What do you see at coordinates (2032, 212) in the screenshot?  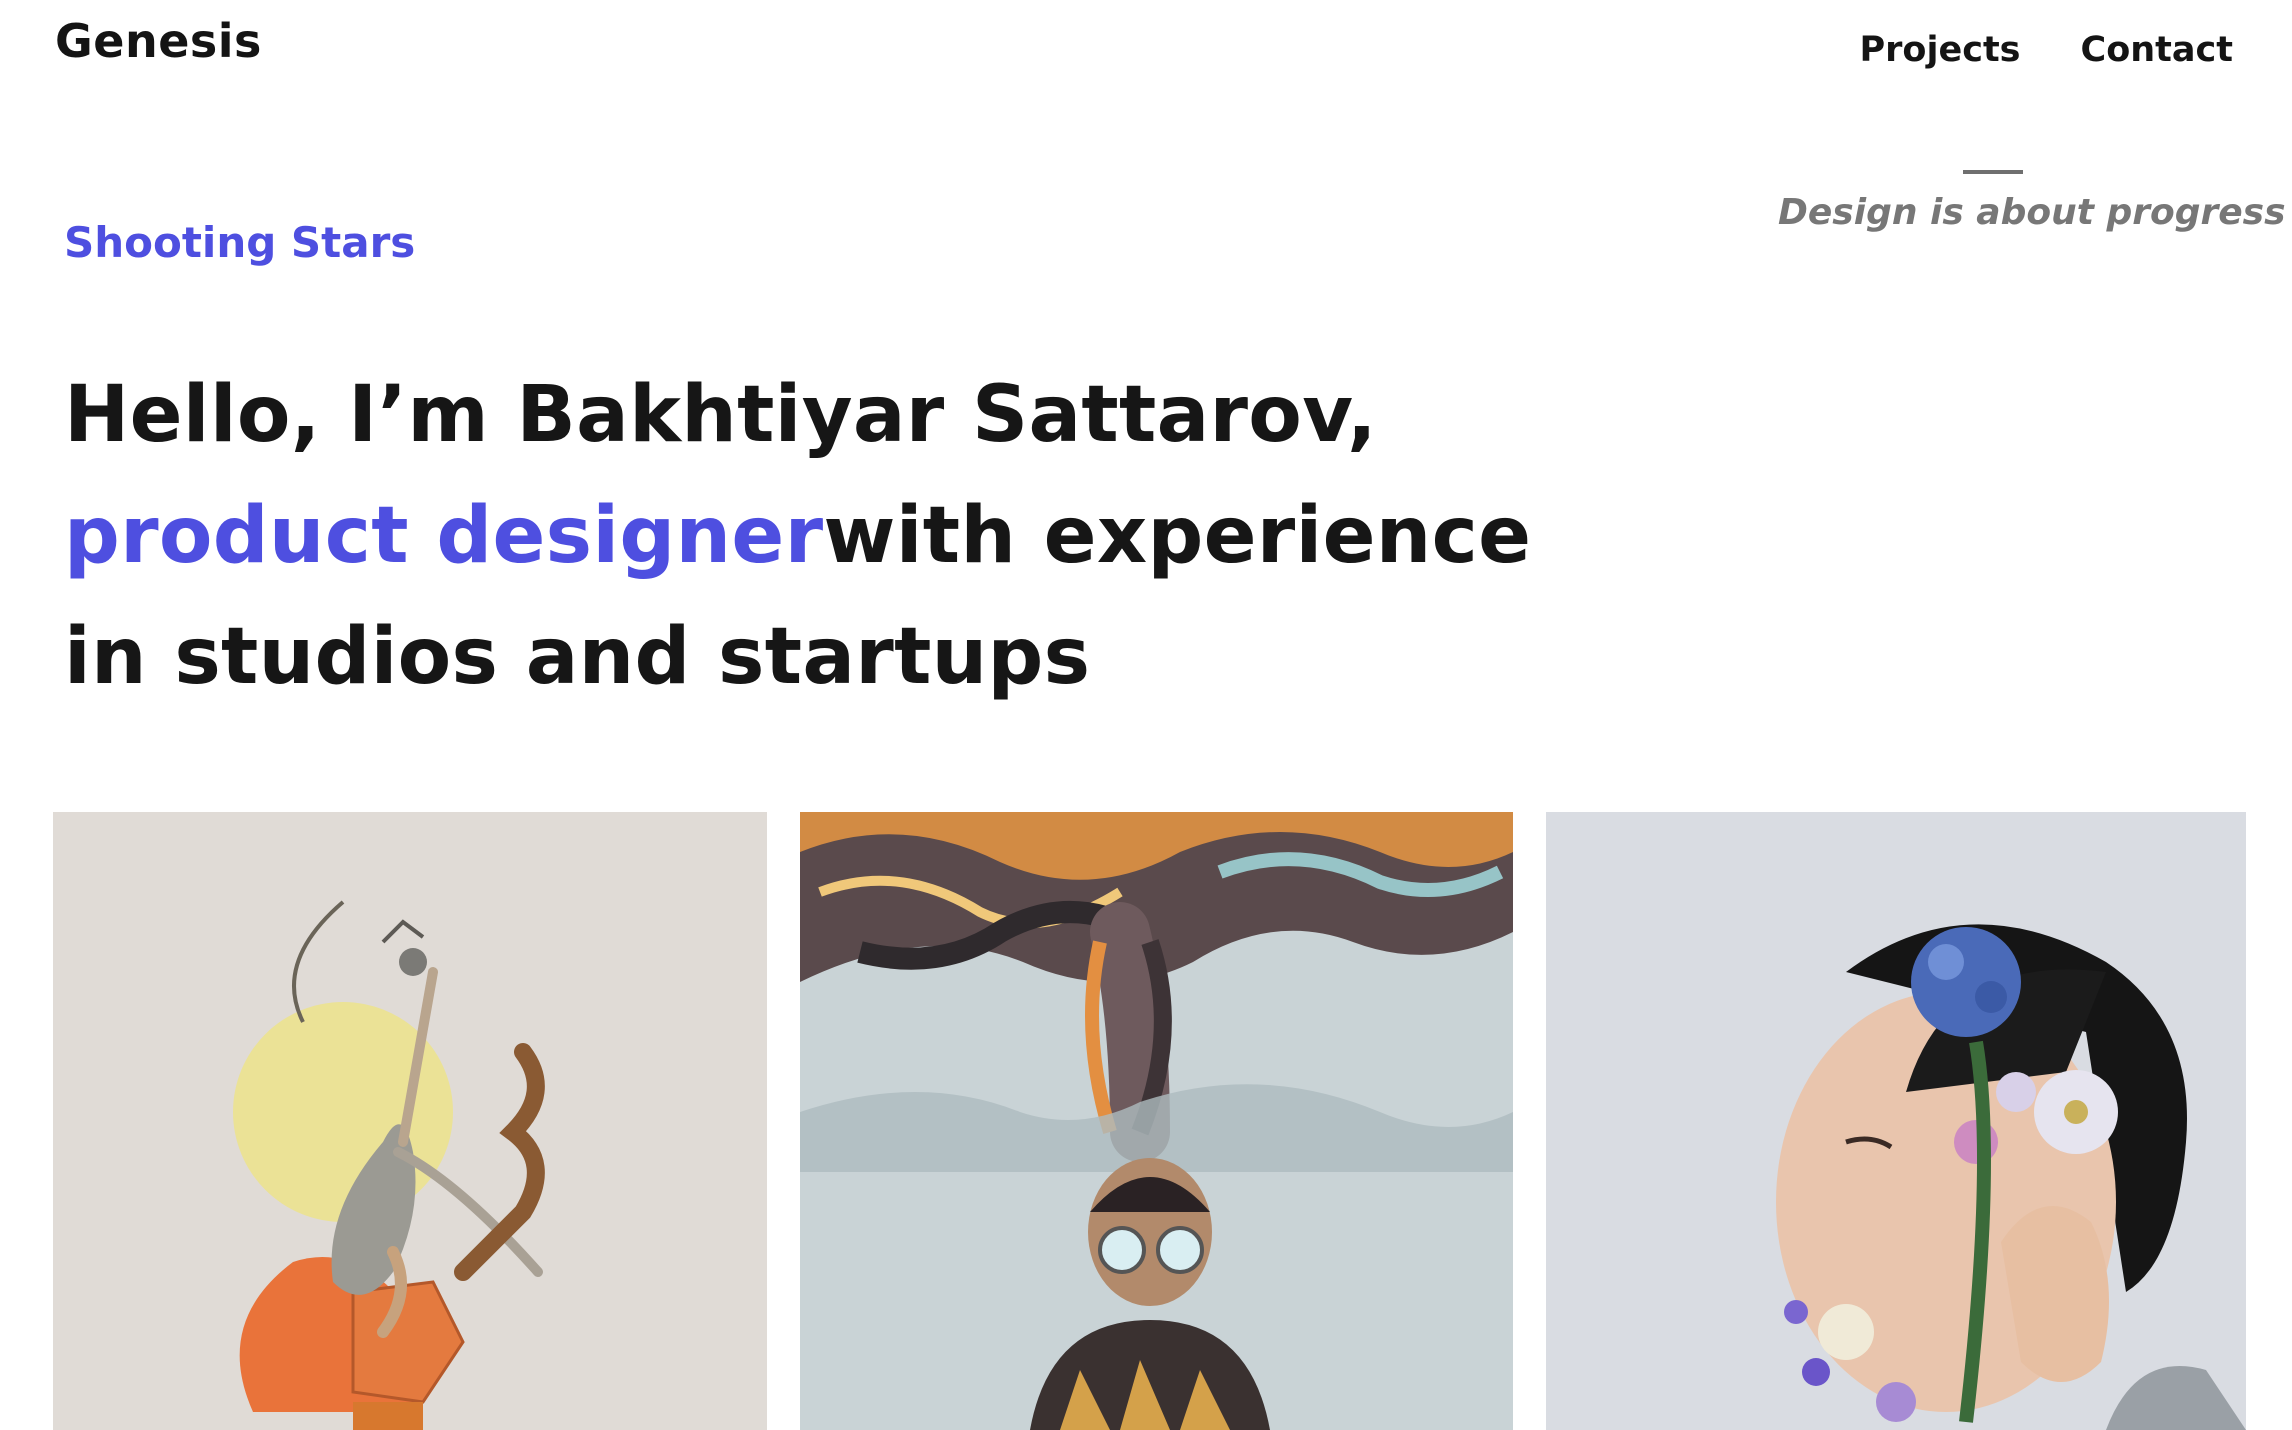 I see `tagline: Design is about progress` at bounding box center [2032, 212].